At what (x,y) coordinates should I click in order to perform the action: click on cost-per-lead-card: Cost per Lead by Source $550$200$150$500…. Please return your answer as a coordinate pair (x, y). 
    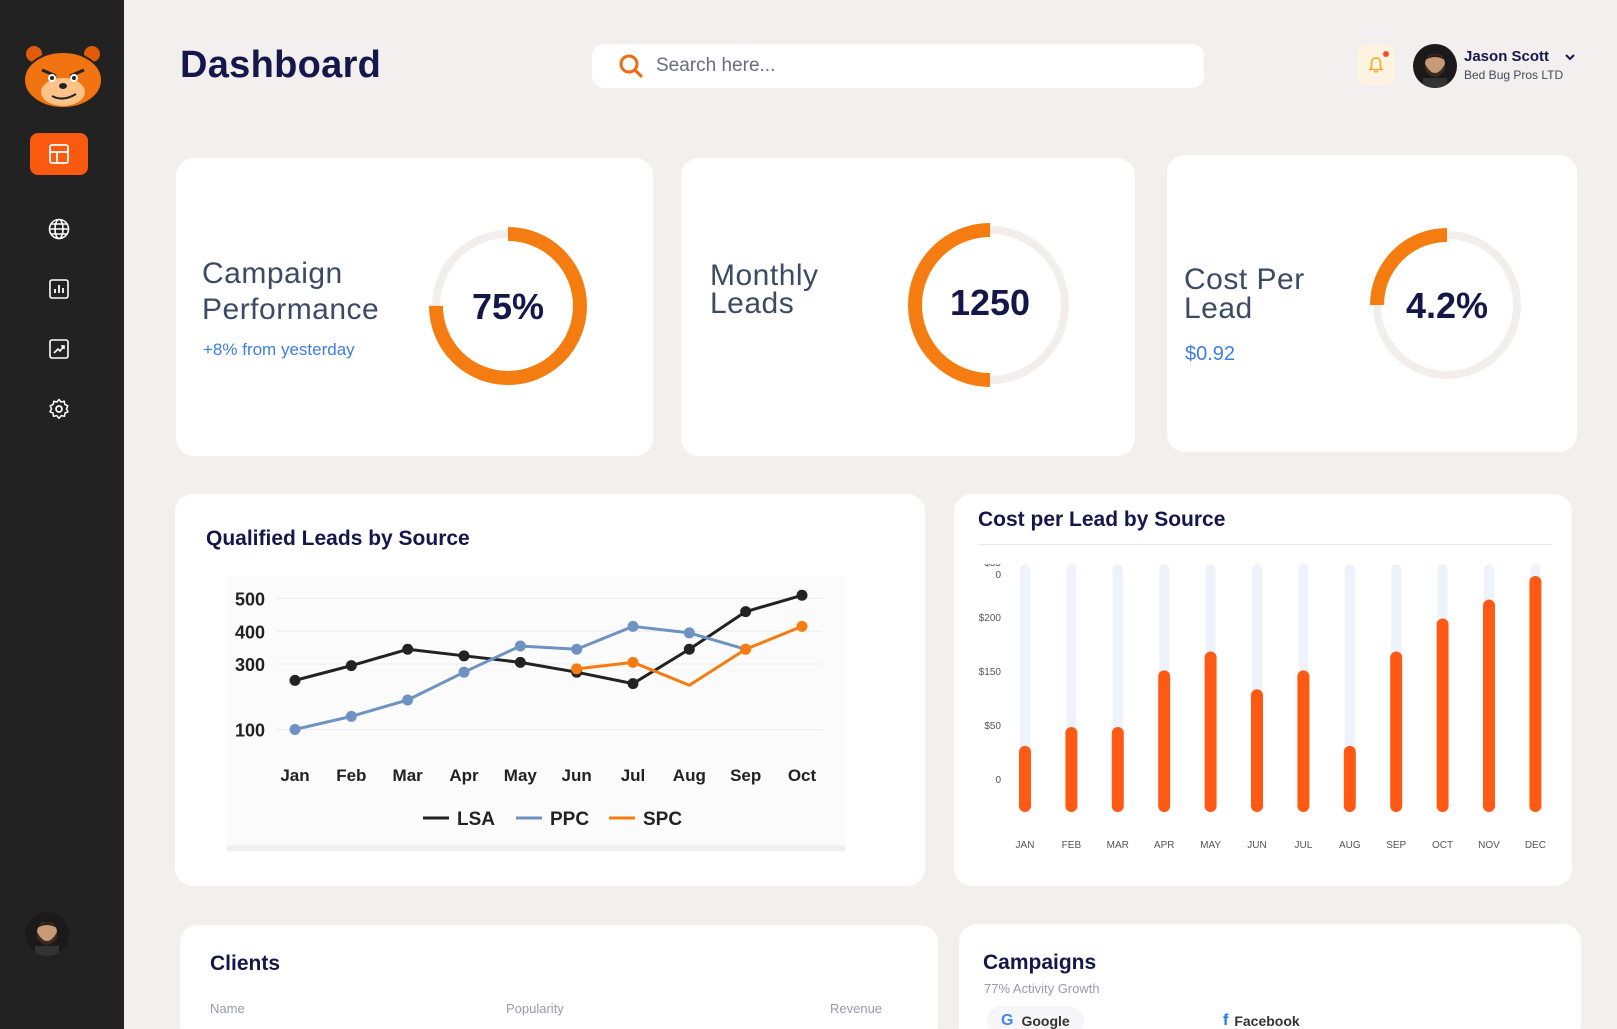
    Looking at the image, I should click on (1263, 690).